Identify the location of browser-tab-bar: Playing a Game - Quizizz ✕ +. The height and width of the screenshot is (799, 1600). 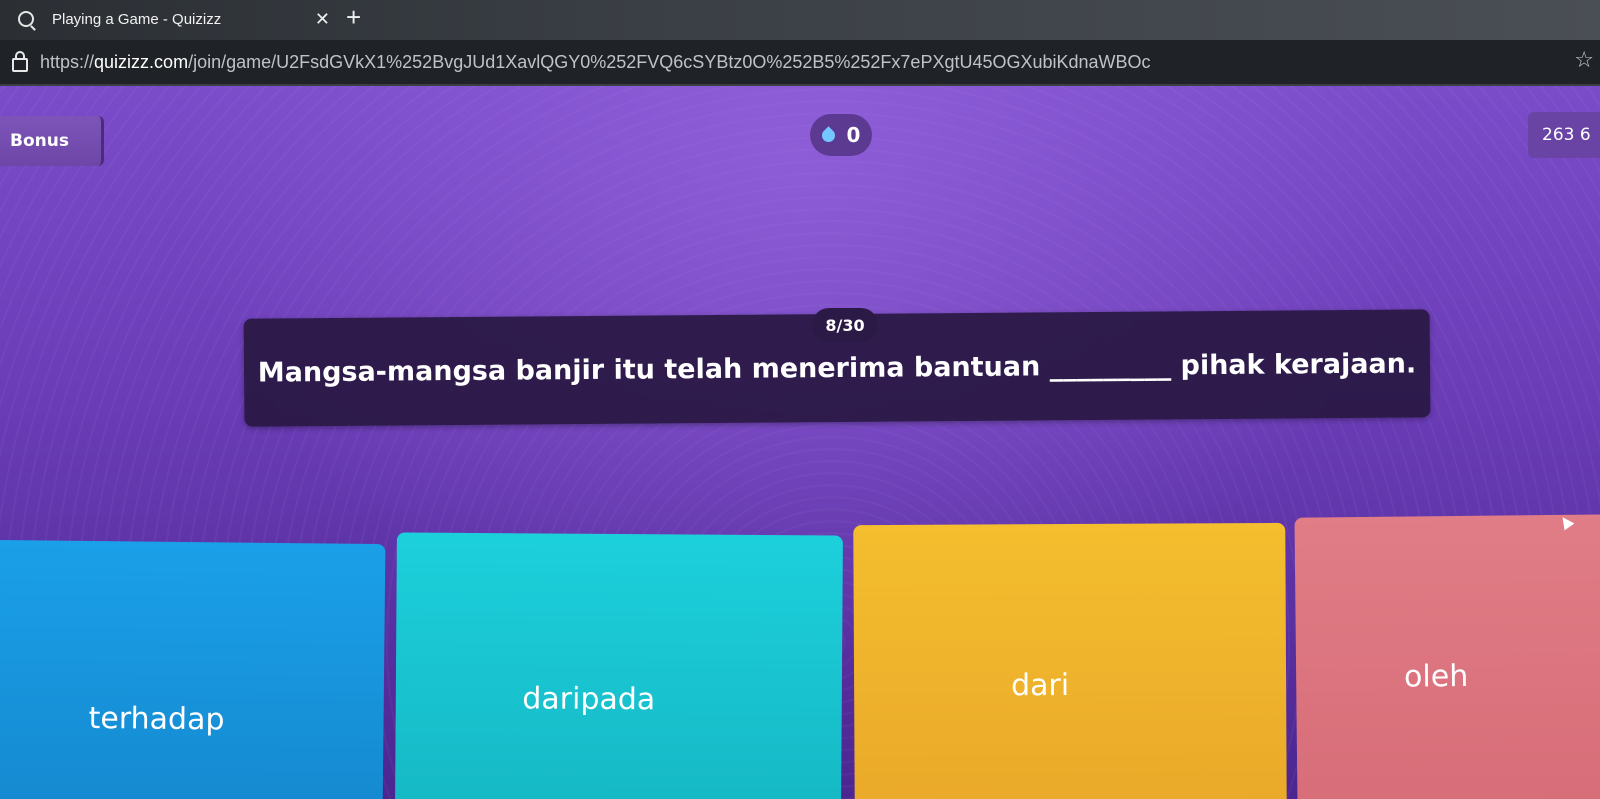
(800, 20).